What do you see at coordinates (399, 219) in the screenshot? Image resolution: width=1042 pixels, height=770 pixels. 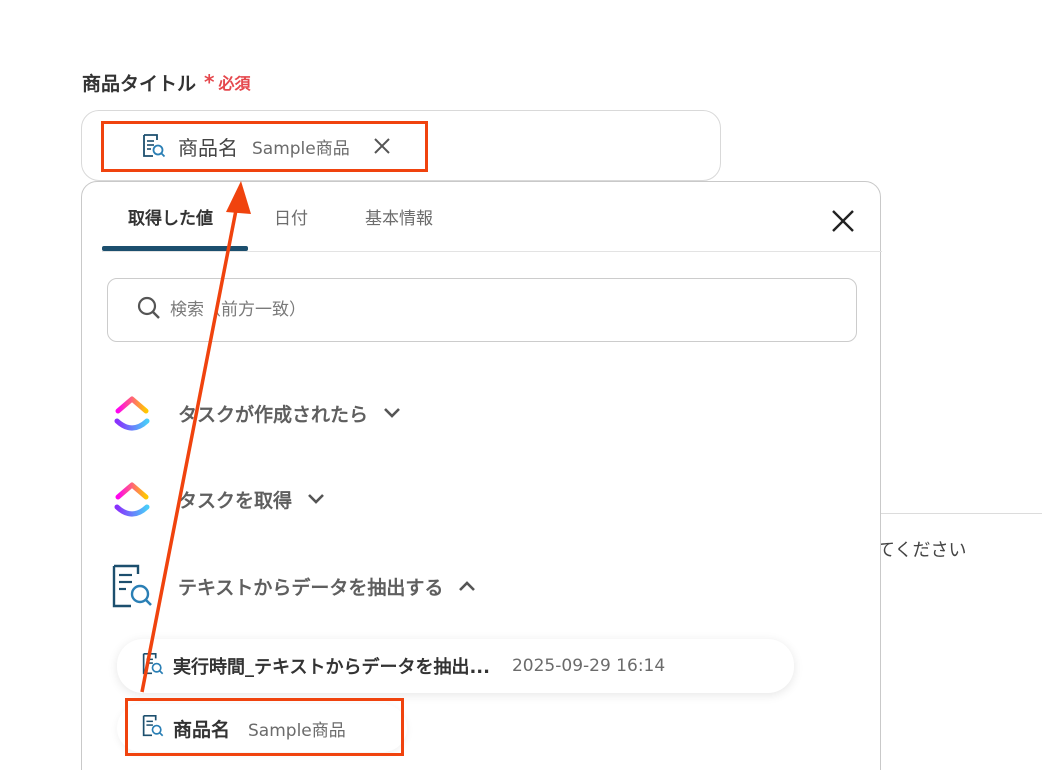 I see `tab-basic-info: 基本情報` at bounding box center [399, 219].